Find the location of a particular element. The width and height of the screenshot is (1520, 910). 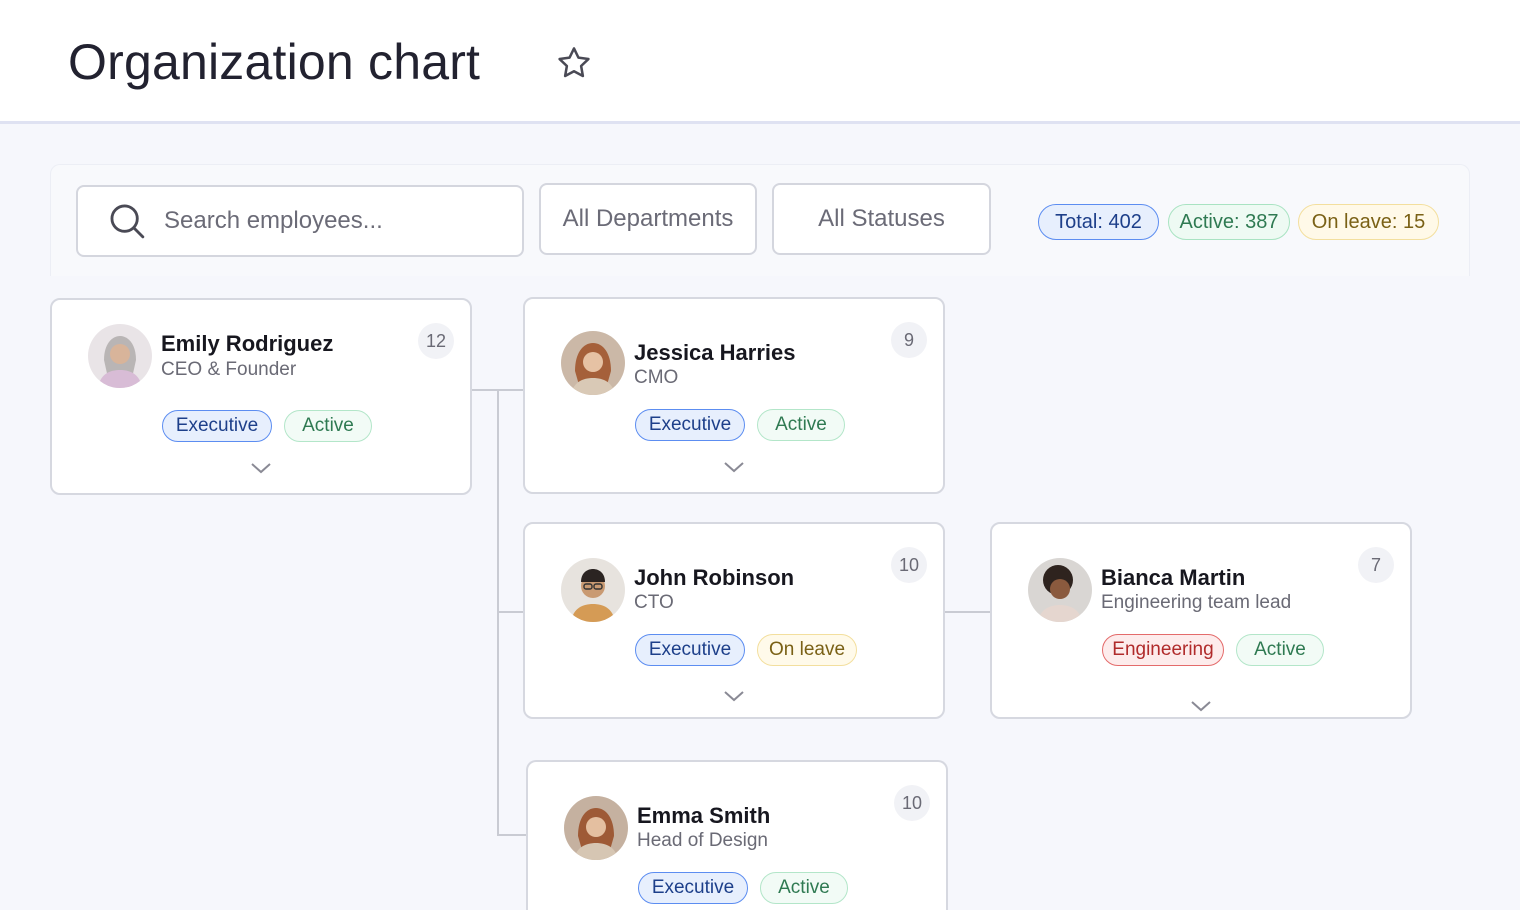

search-box is located at coordinates (300, 221).